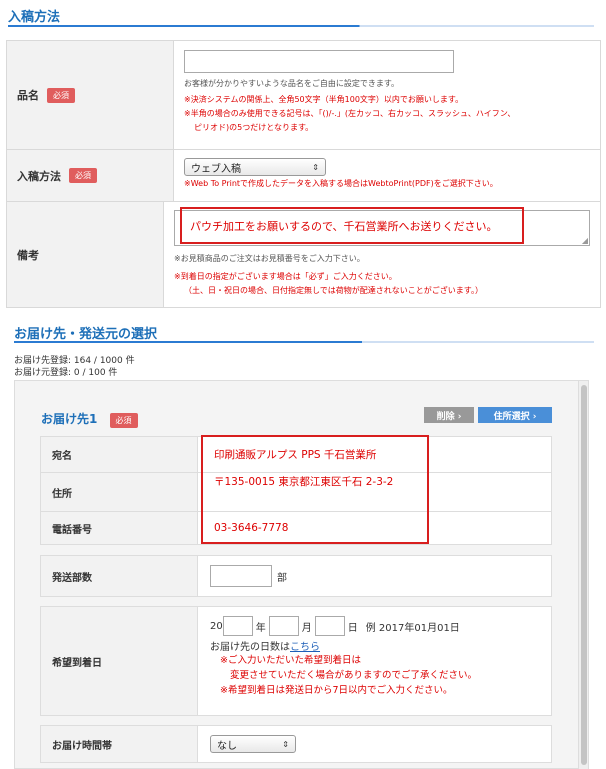  What do you see at coordinates (282, 578) in the screenshot?
I see `copies-unit: 部` at bounding box center [282, 578].